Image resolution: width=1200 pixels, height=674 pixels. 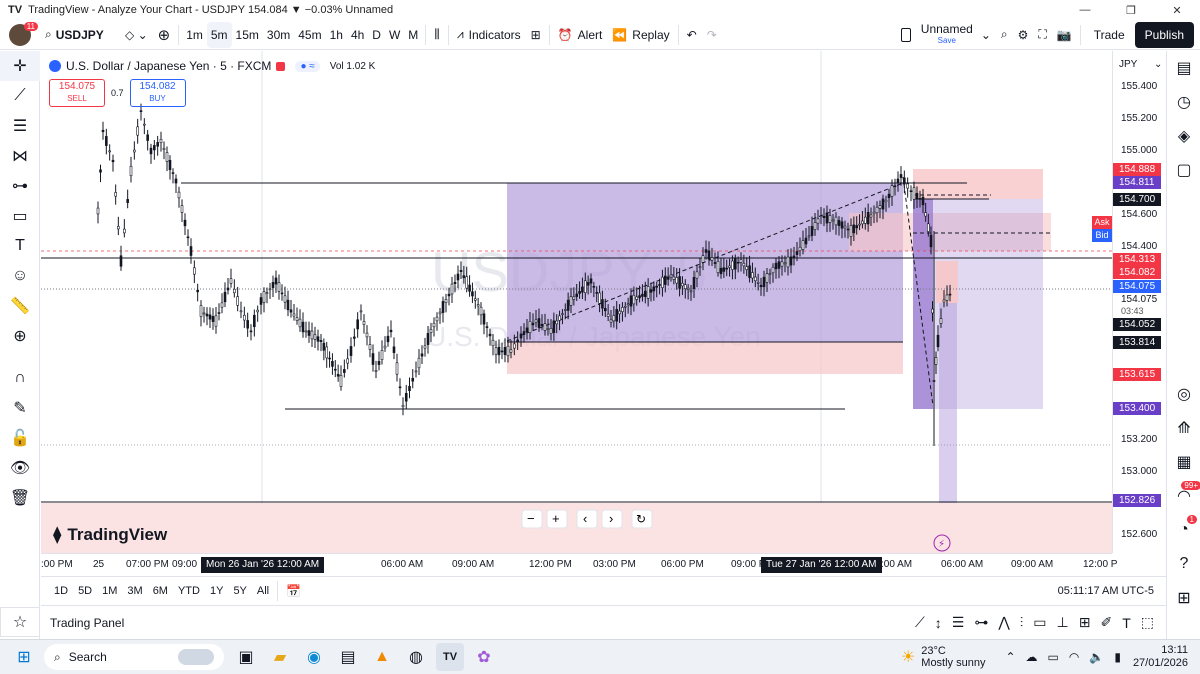 What do you see at coordinates (278, 35) in the screenshot?
I see `interval-30m: 30m` at bounding box center [278, 35].